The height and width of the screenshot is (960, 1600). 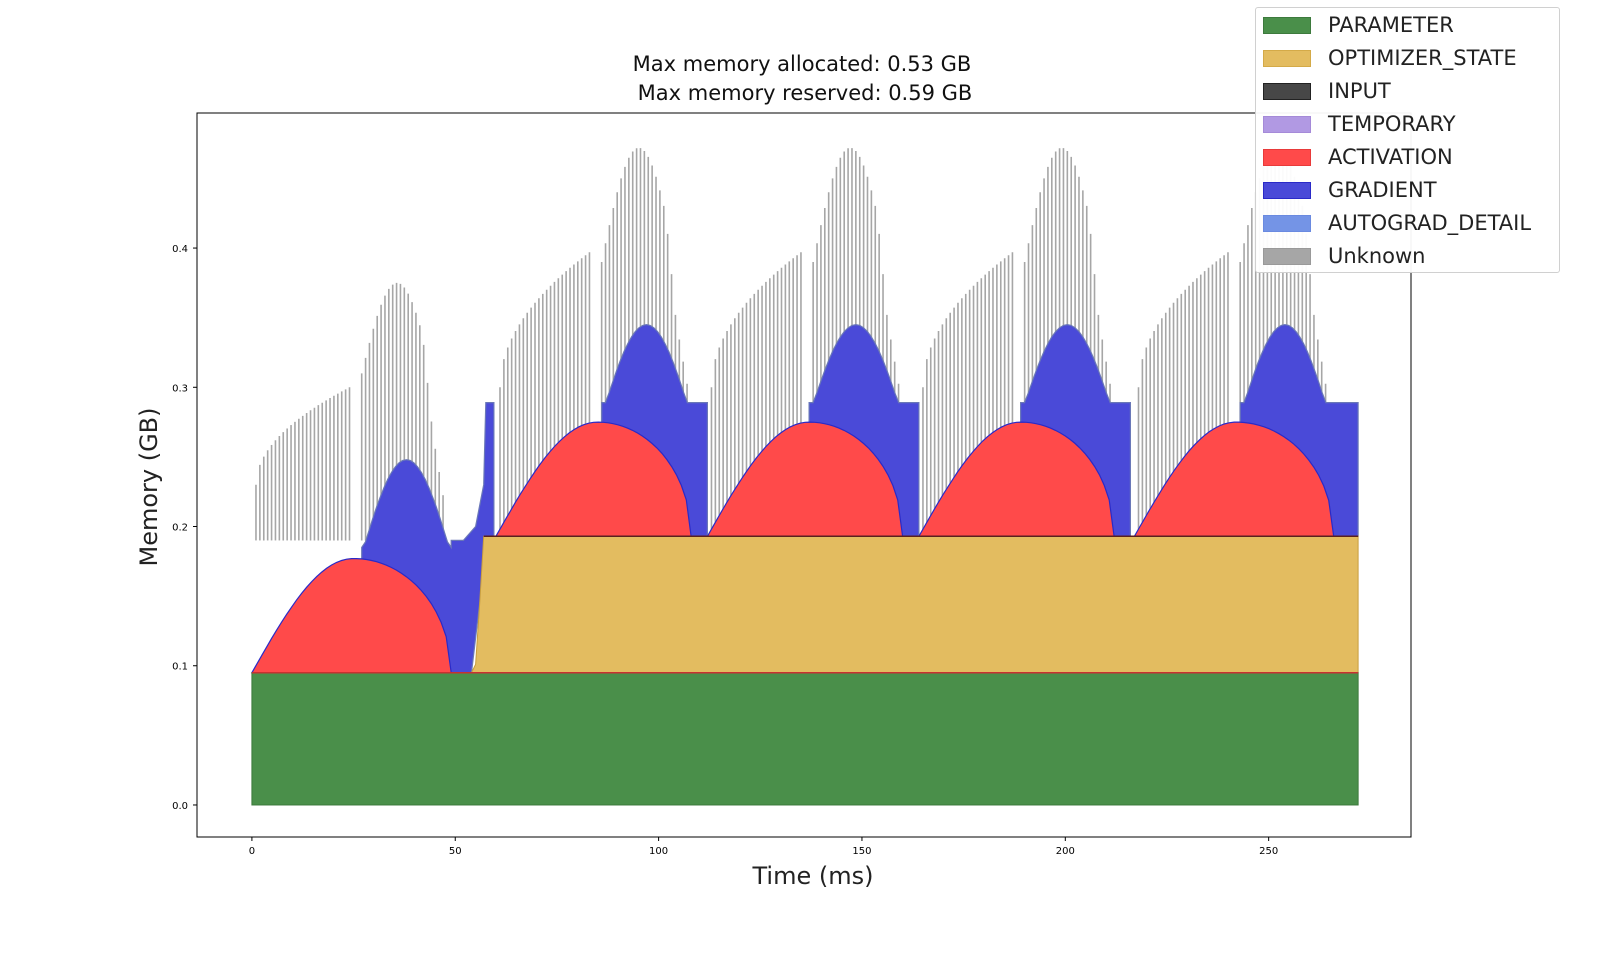 What do you see at coordinates (1377, 256) in the screenshot?
I see `legend-label: Unknown` at bounding box center [1377, 256].